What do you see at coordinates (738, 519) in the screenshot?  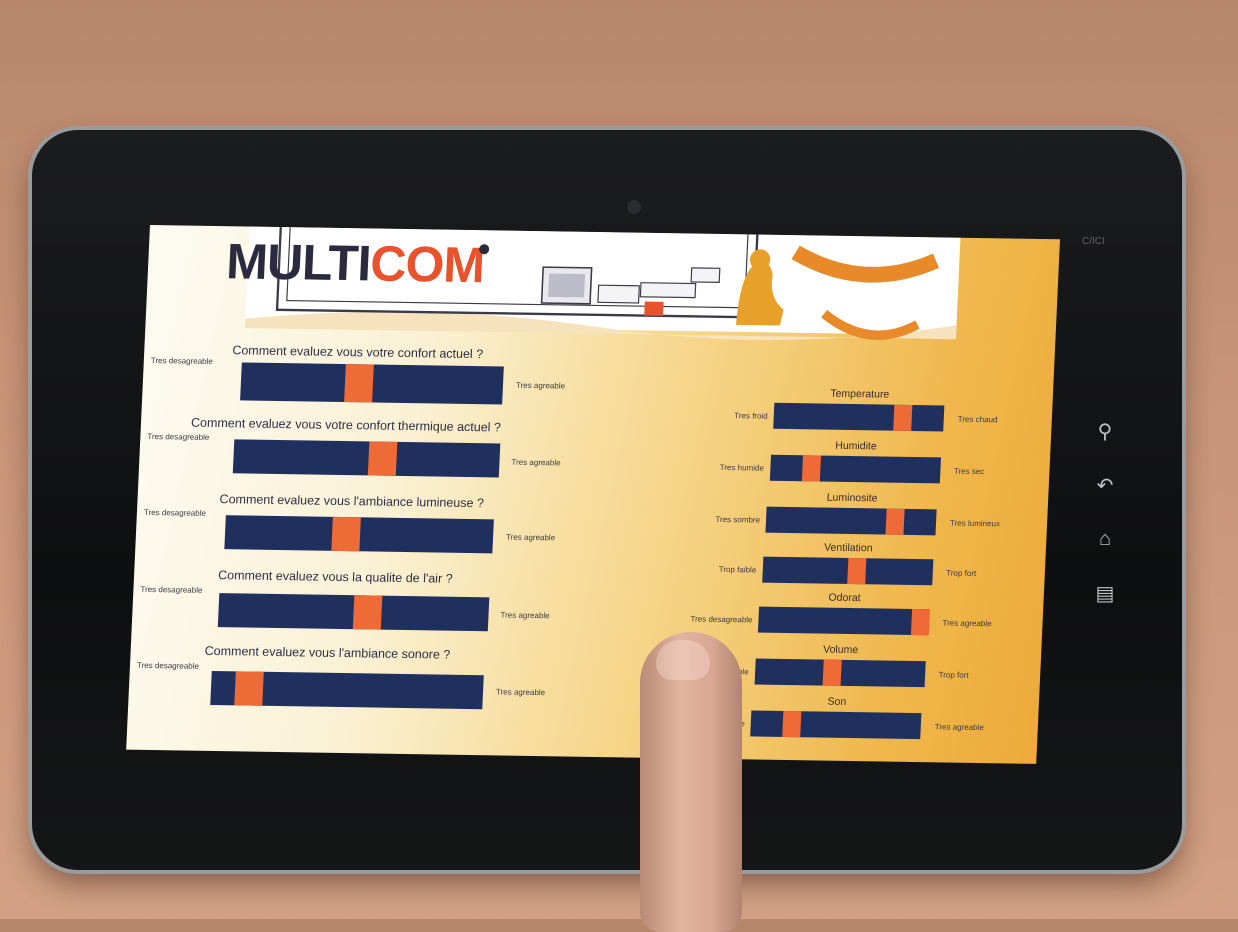 I see `sensation-left-label: Tres sombre` at bounding box center [738, 519].